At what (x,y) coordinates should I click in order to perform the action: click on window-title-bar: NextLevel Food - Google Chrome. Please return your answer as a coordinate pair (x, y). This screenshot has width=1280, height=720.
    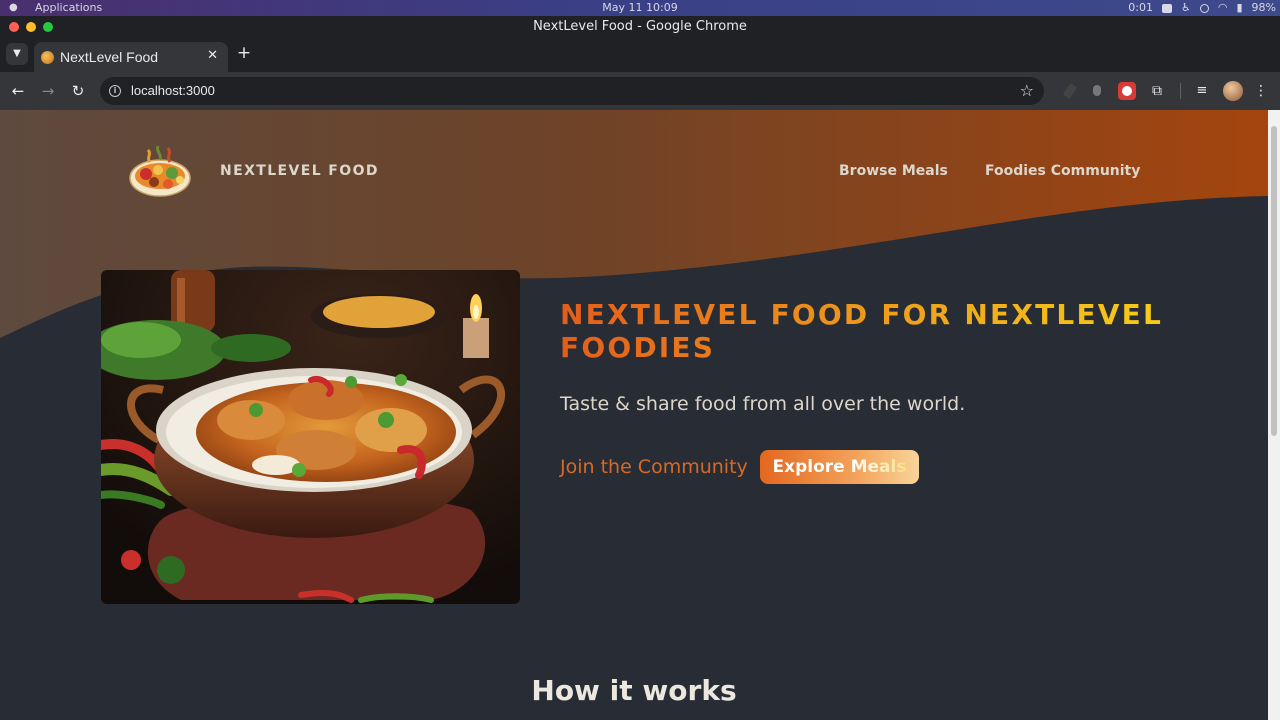
    Looking at the image, I should click on (640, 27).